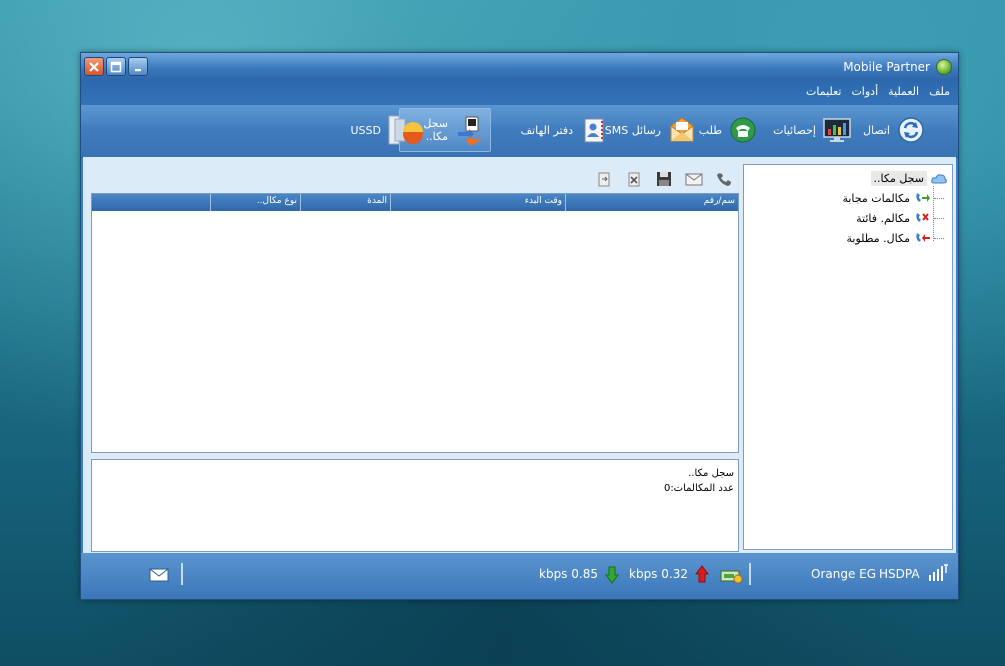 The width and height of the screenshot is (1005, 666). I want to click on toolbar-phonebook-button: دفتر الهاتف, so click(565, 130).